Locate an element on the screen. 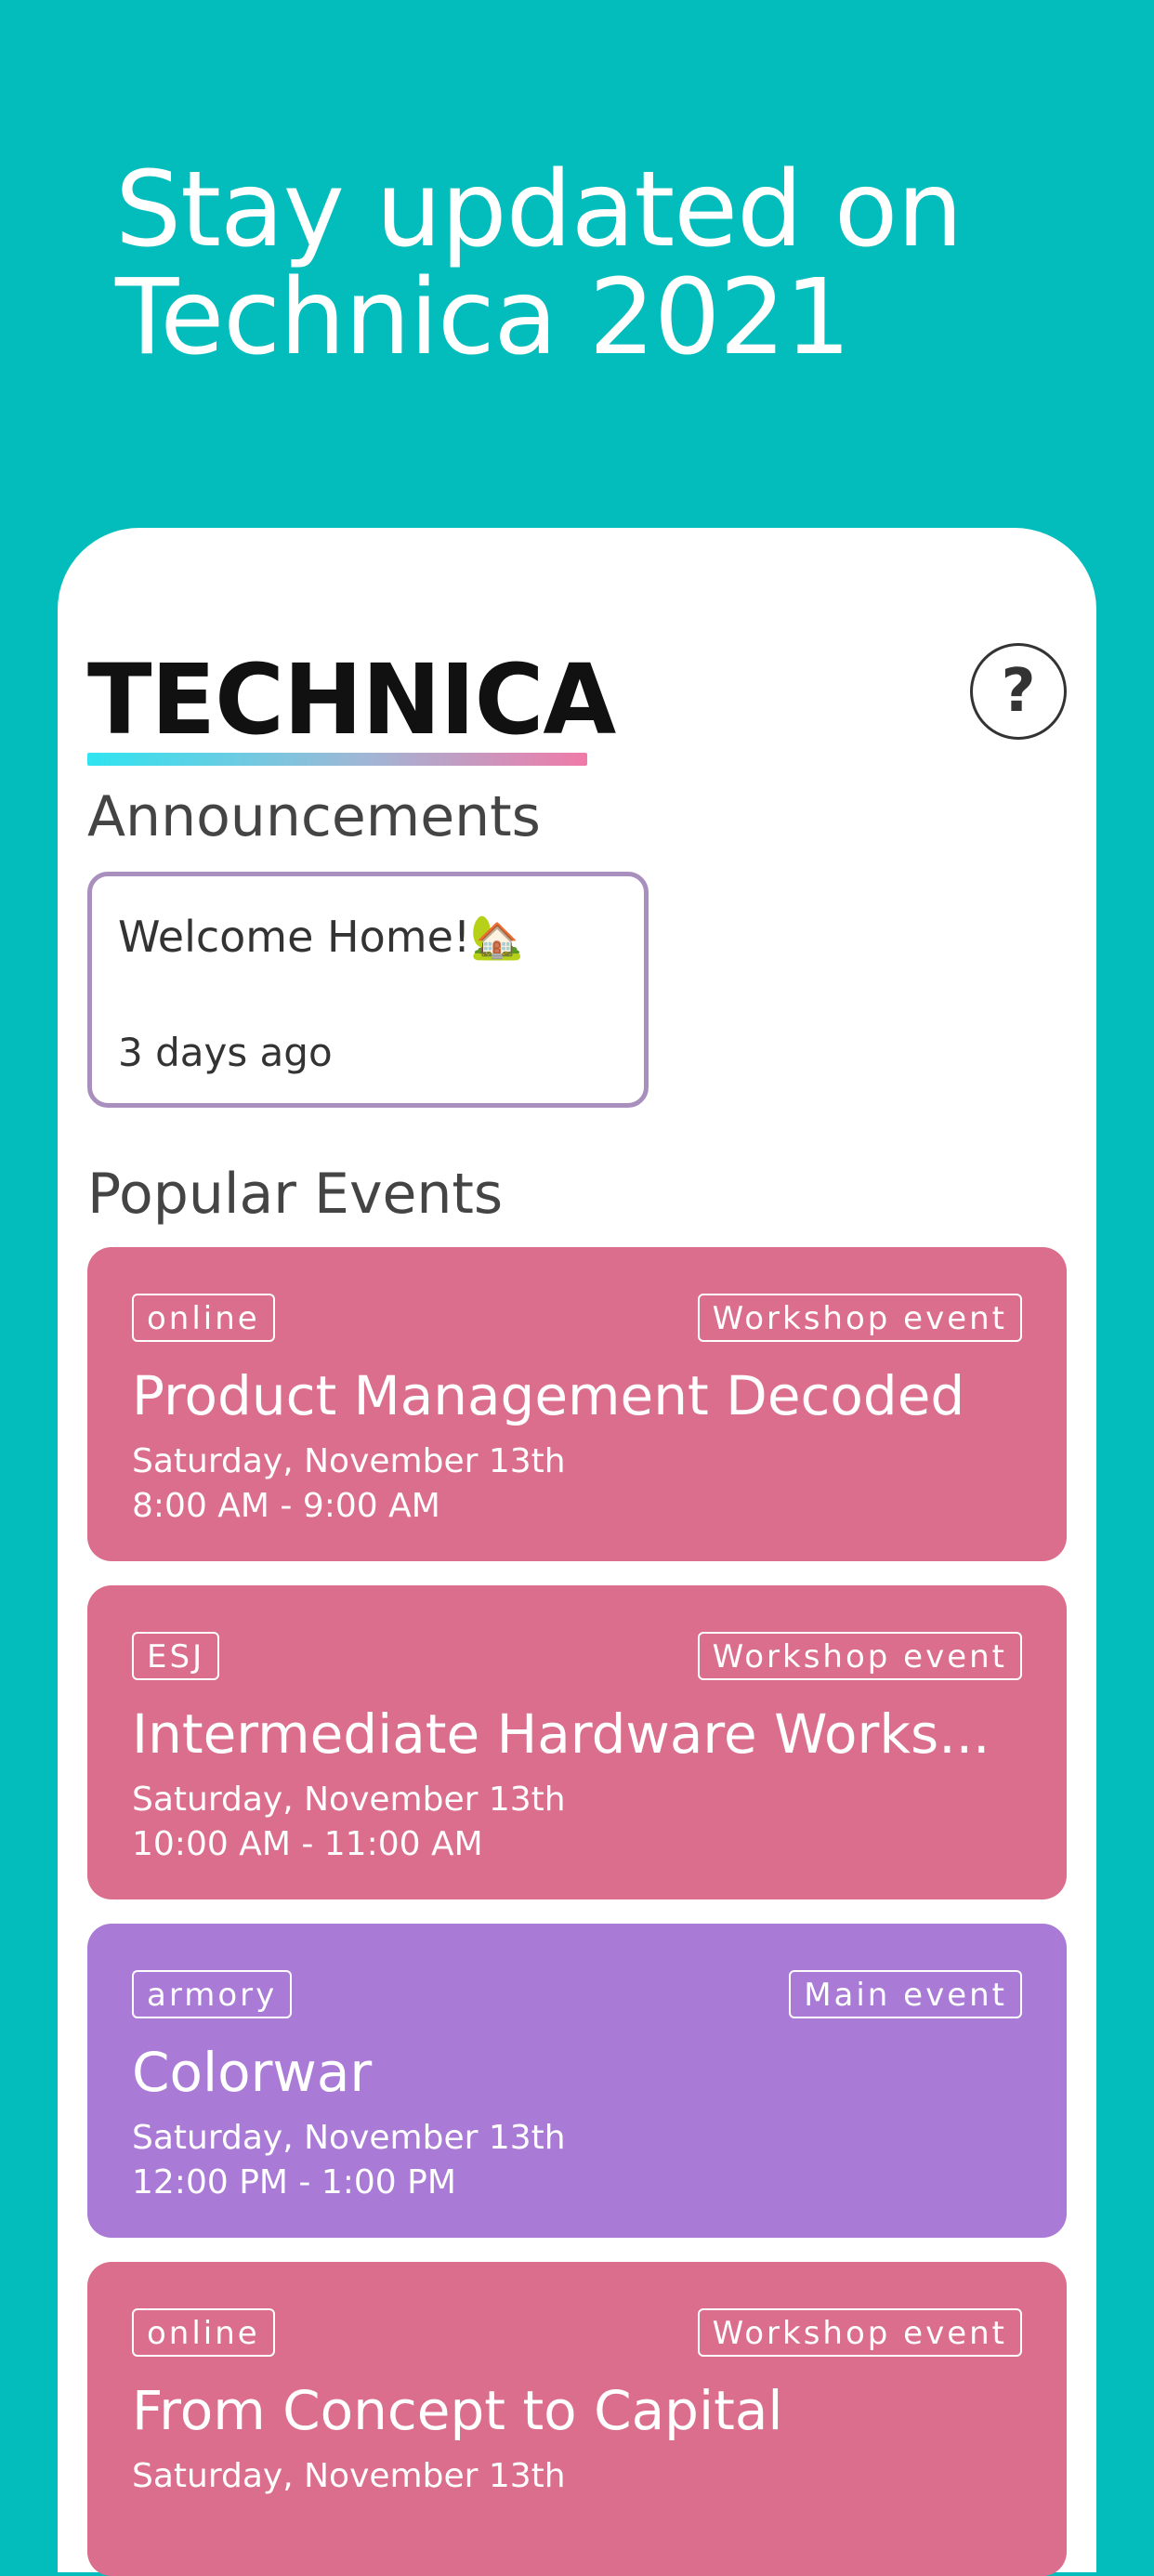  headline-line-1: Stay updated on is located at coordinates (539, 210).